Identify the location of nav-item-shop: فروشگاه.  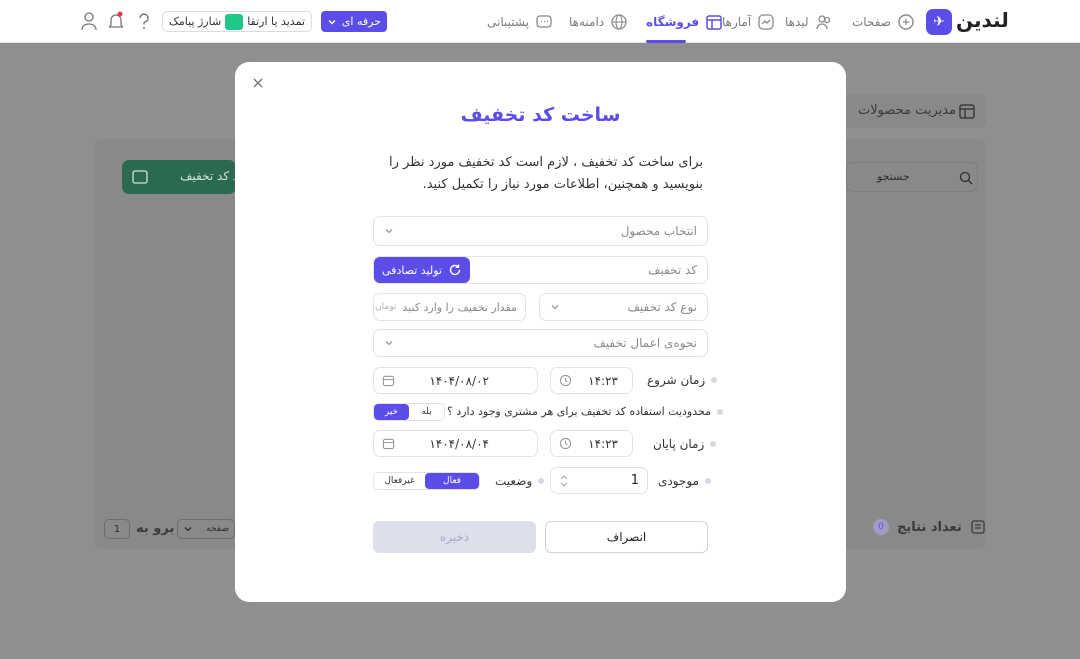
(684, 22).